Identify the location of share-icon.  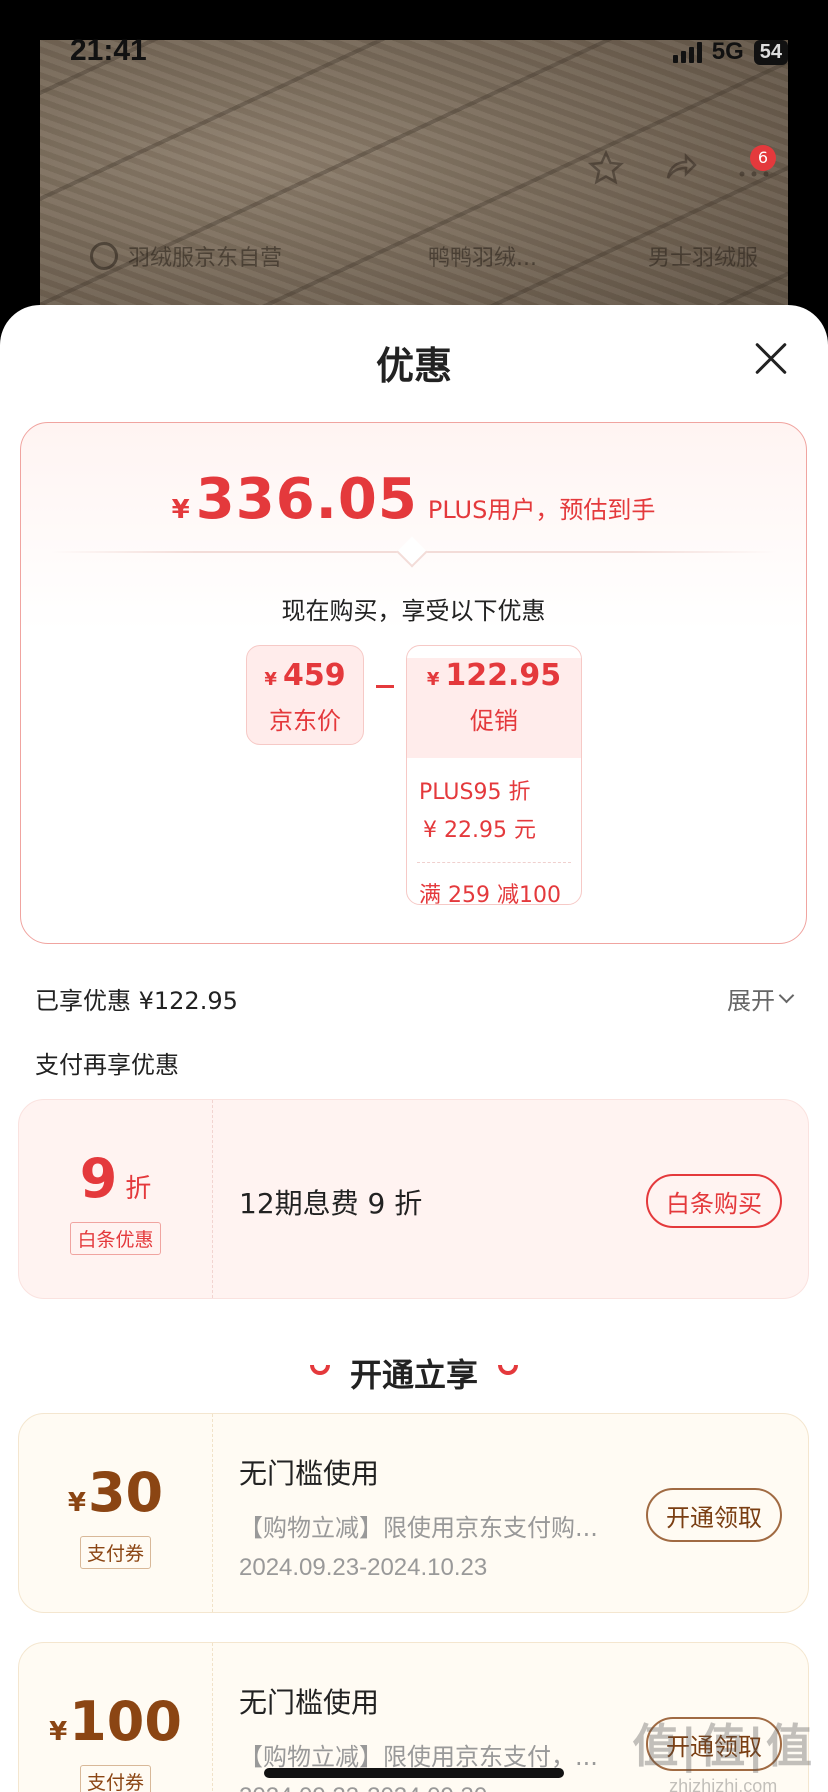
(680, 168).